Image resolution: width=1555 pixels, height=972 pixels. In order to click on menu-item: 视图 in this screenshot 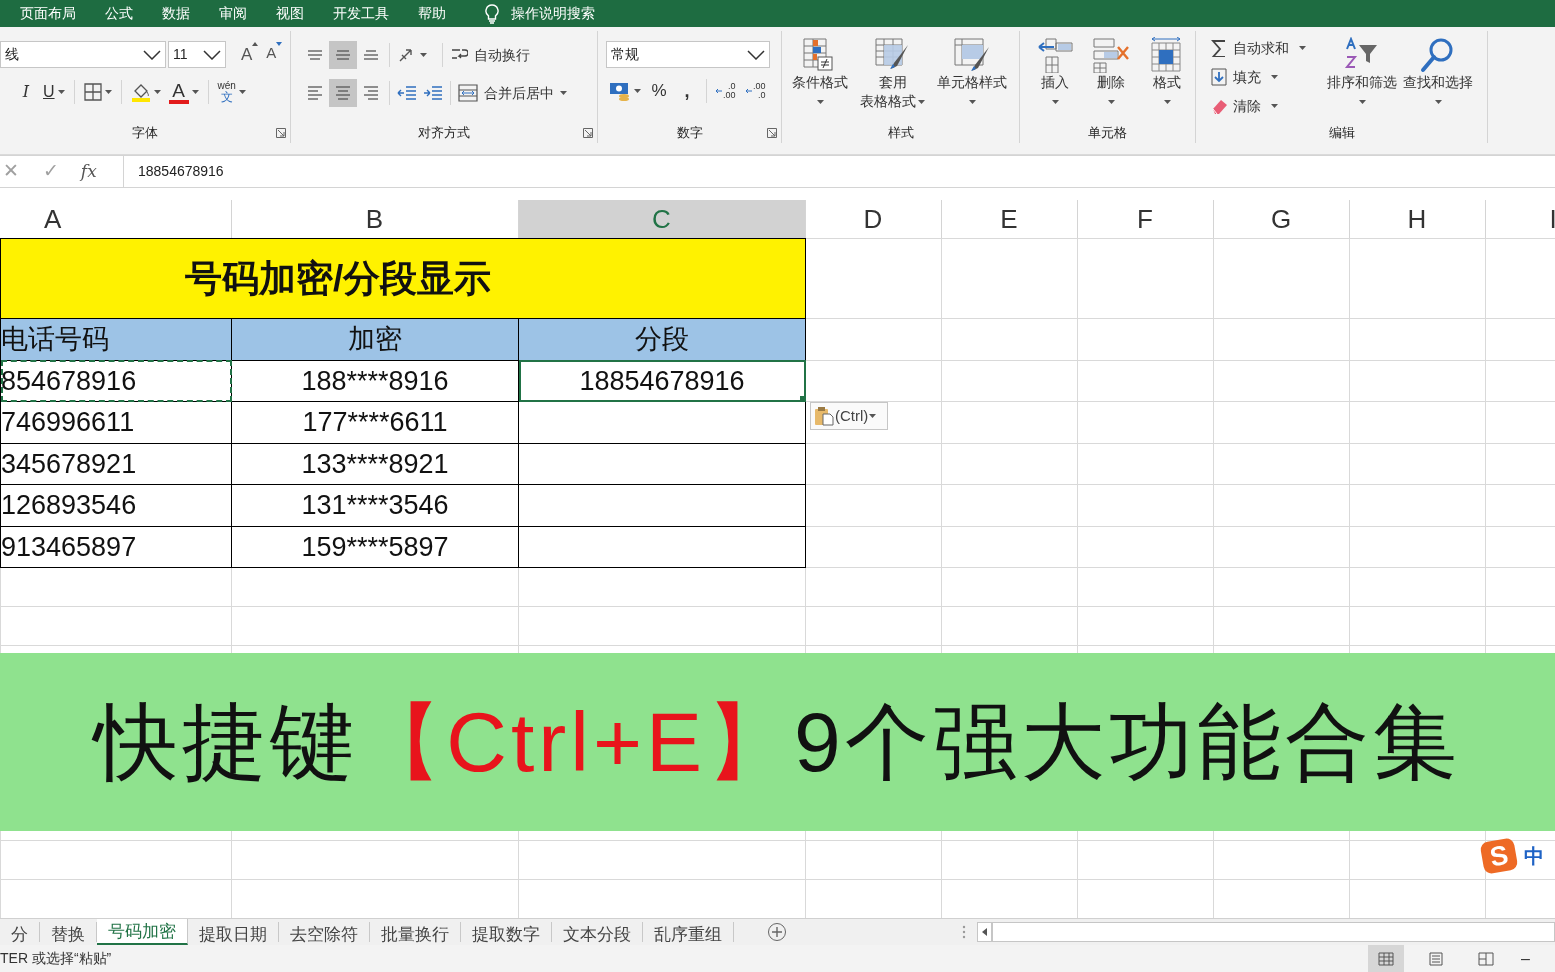, I will do `click(290, 13)`.